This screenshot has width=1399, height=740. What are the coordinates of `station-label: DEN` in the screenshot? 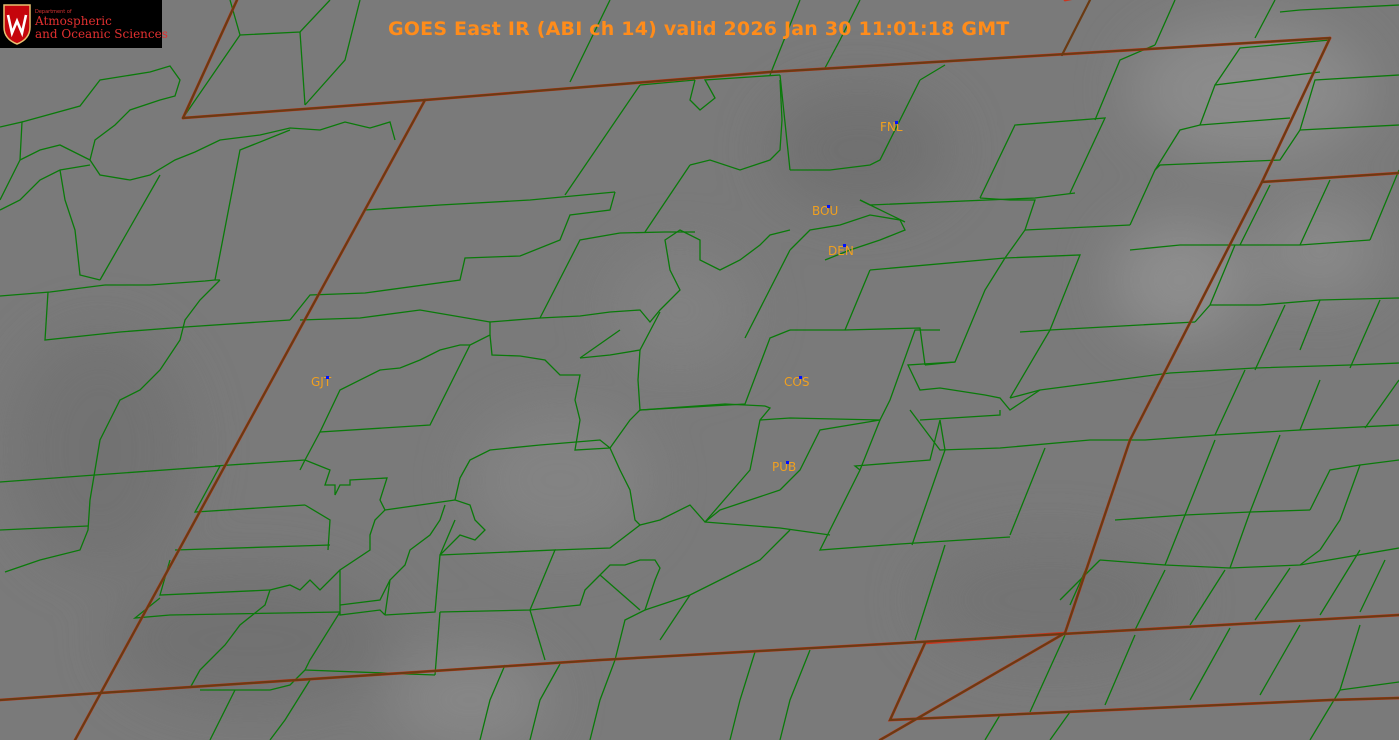 It's located at (841, 251).